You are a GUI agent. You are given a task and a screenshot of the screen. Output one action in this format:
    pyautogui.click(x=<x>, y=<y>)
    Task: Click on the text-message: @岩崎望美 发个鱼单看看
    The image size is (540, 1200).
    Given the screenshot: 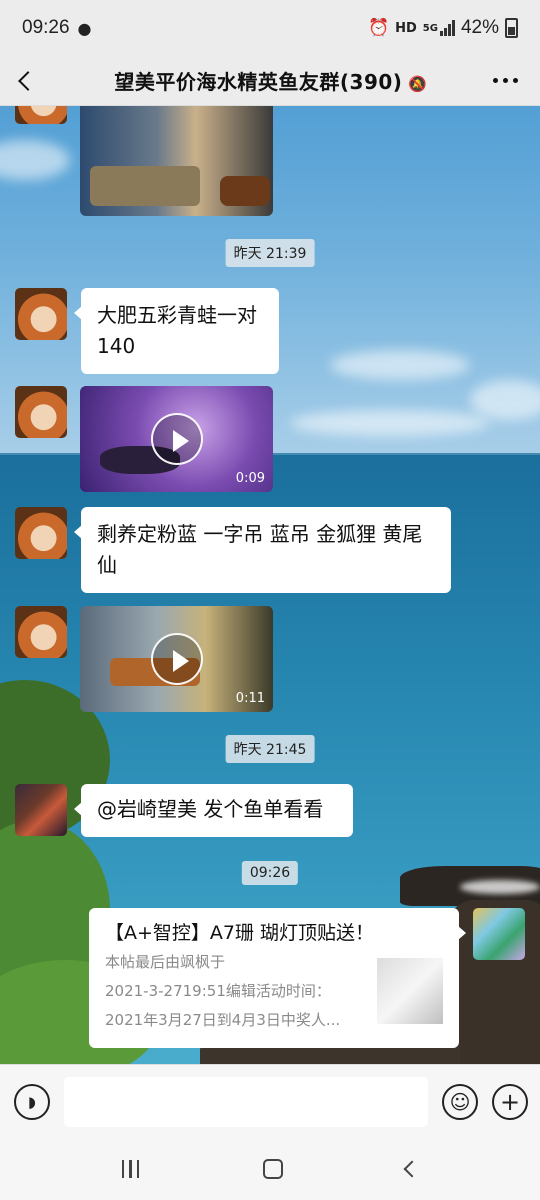 What is the action you would take?
    pyautogui.click(x=213, y=810)
    